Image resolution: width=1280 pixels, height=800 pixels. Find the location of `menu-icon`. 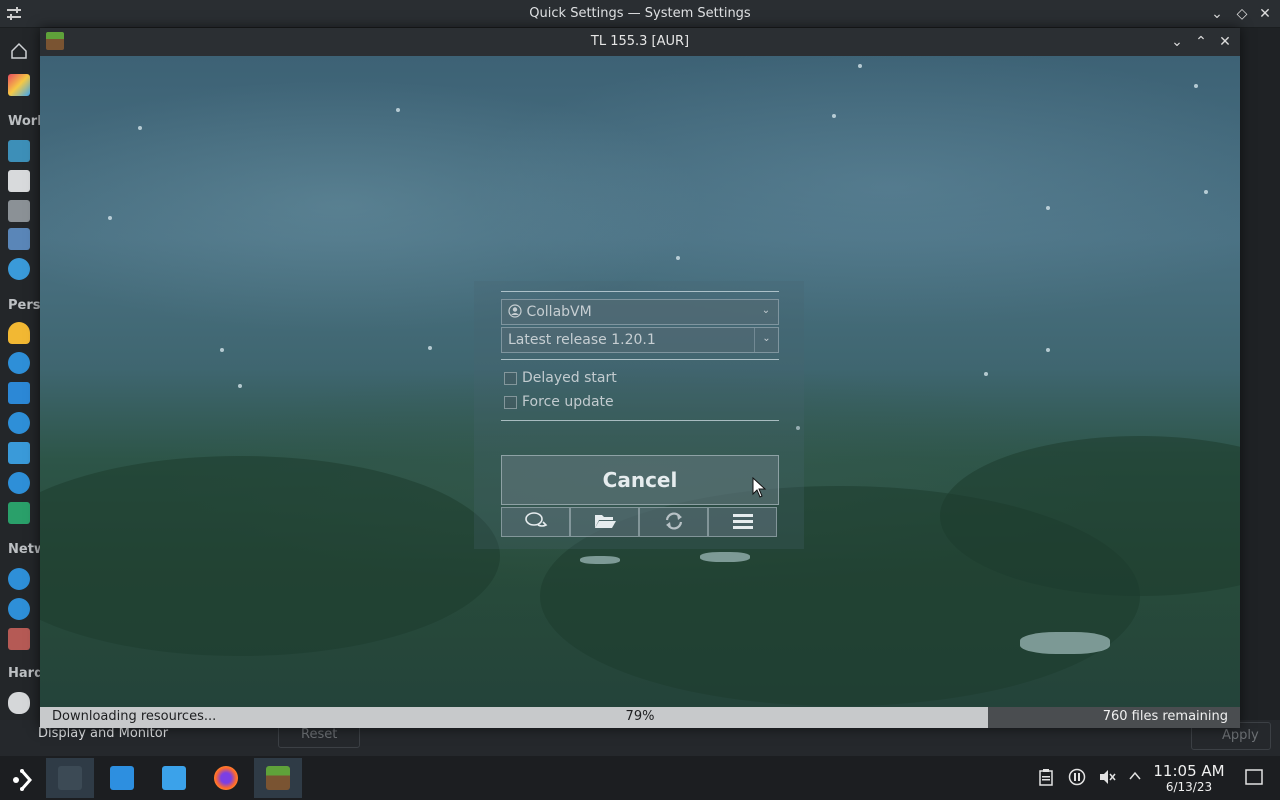

menu-icon is located at coordinates (742, 521).